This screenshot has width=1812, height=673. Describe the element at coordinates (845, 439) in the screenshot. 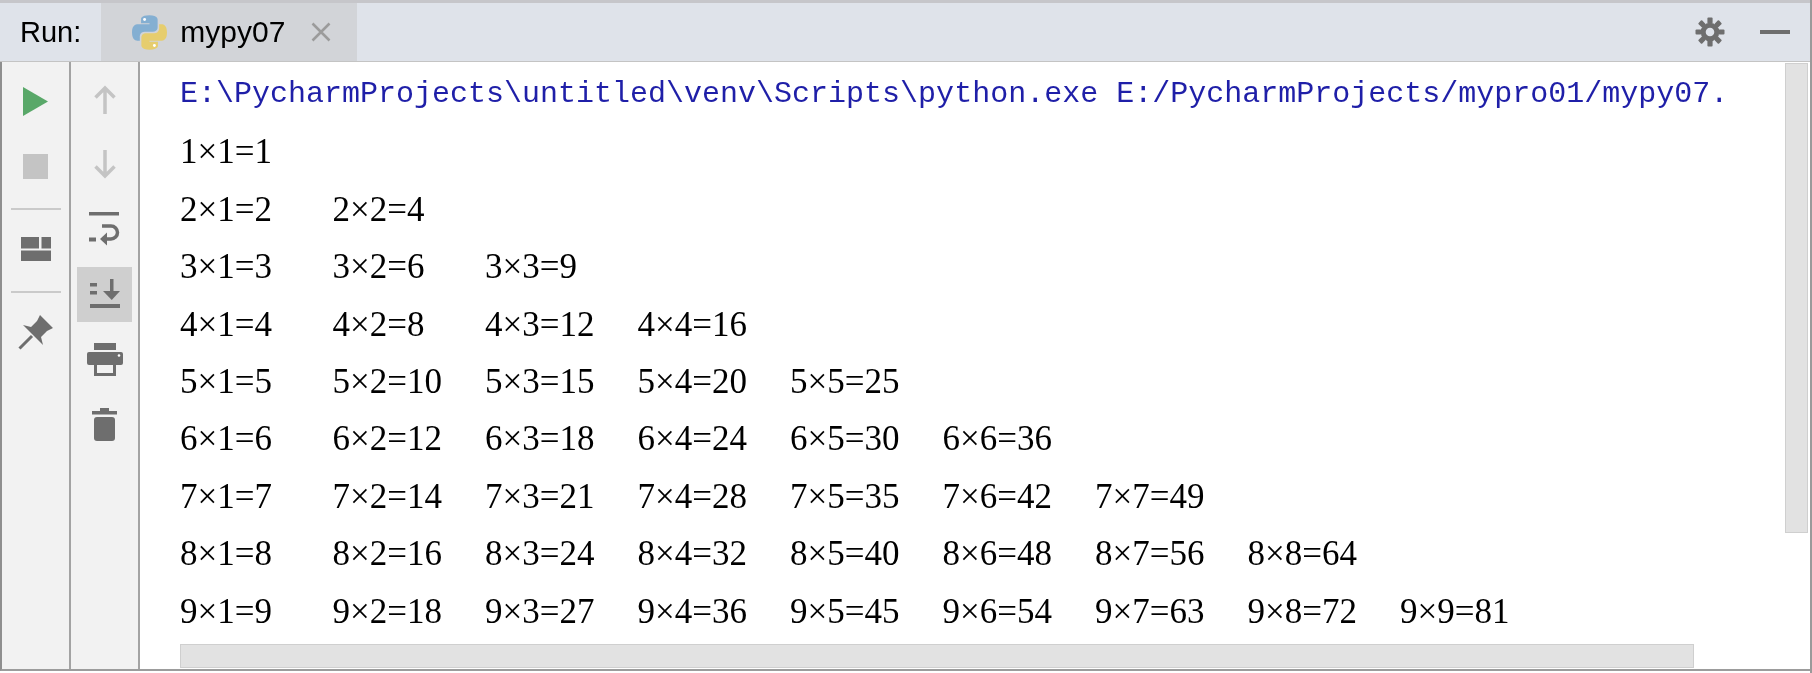

I see `output-text: 6×5=30` at that location.